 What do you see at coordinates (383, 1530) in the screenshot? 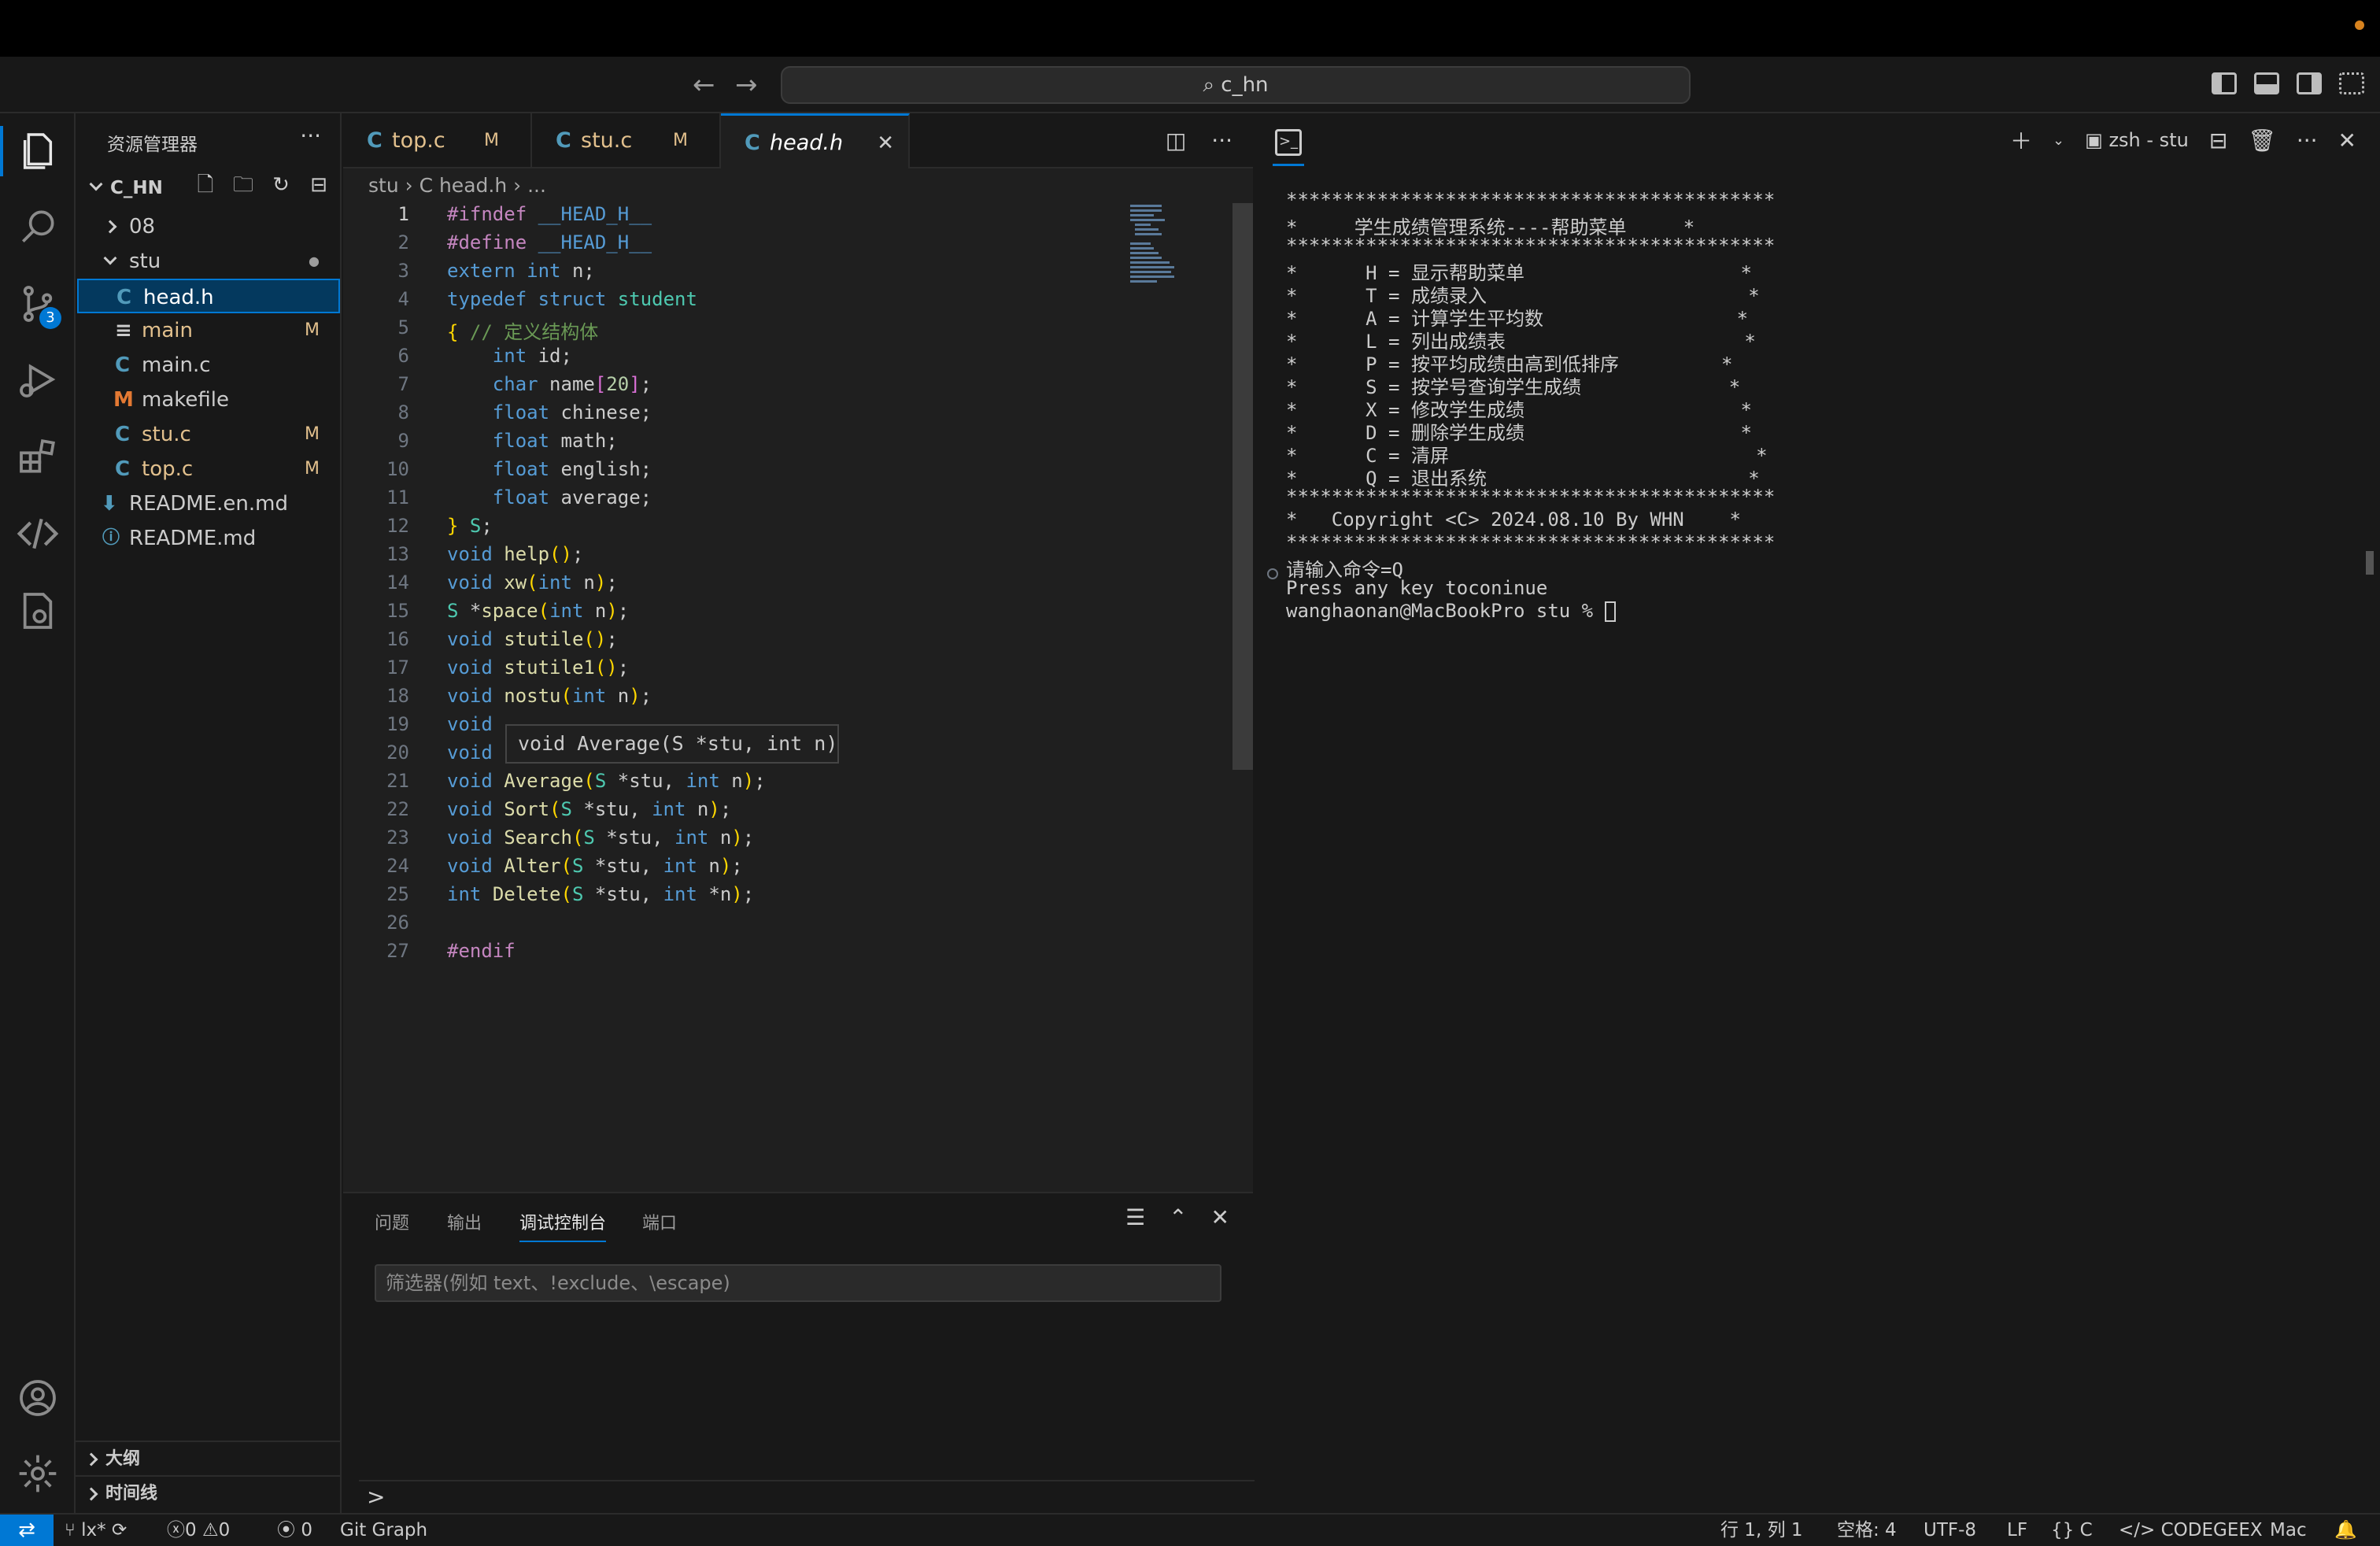
I see `git-graph-button: Git Graph` at bounding box center [383, 1530].